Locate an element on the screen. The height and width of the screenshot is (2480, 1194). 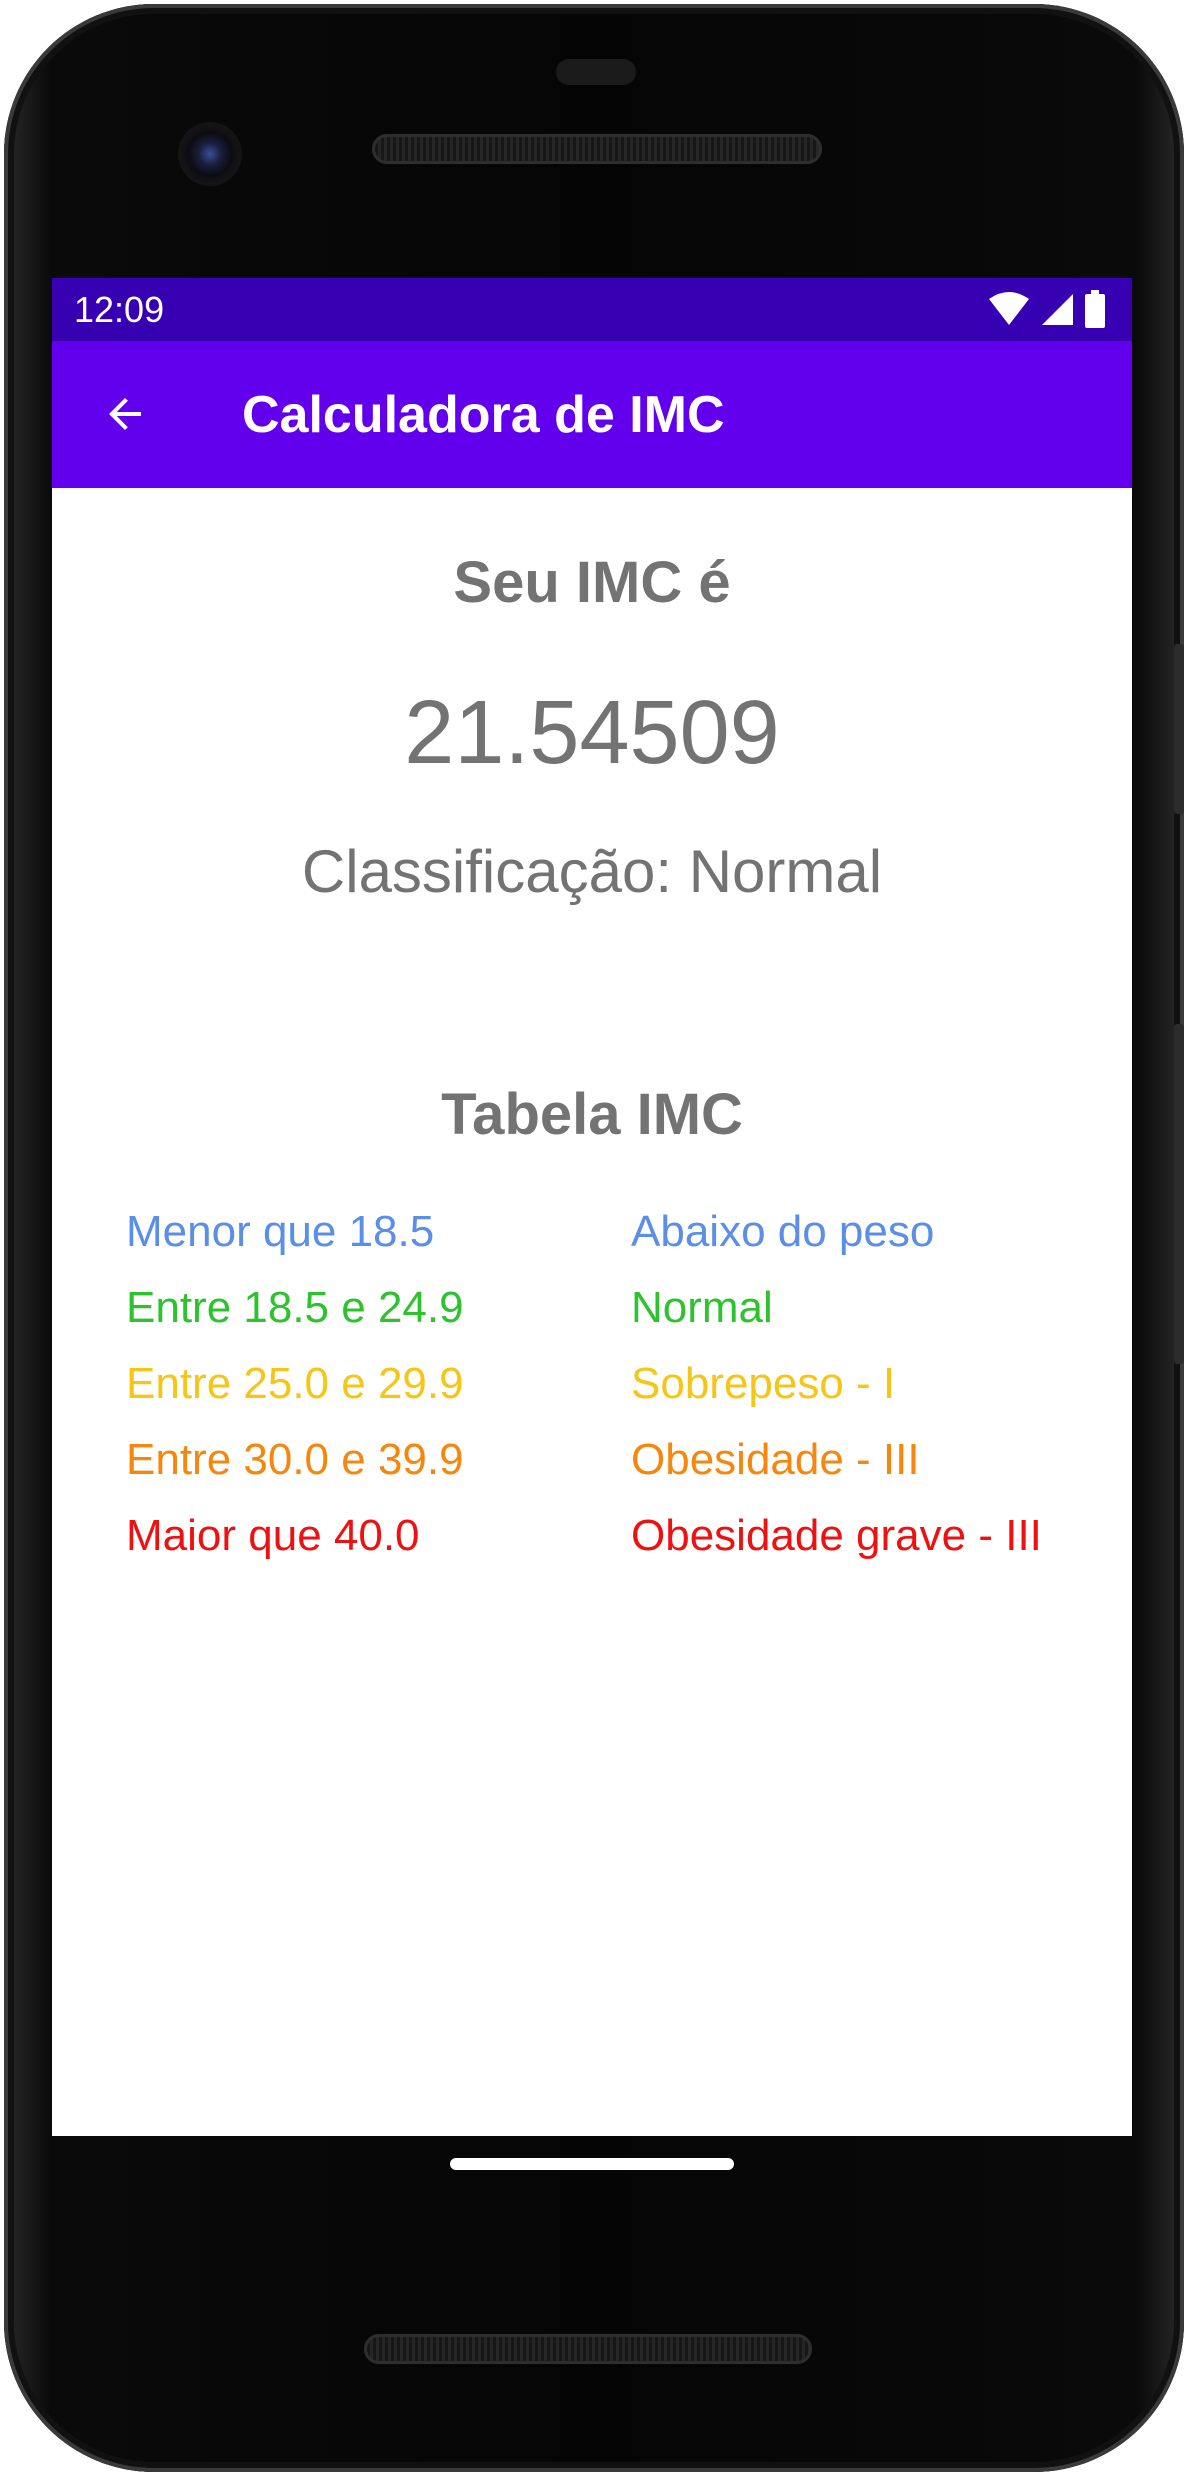
bmi-range-cell: Entre 30.0 e 39.9 is located at coordinates (295, 1459).